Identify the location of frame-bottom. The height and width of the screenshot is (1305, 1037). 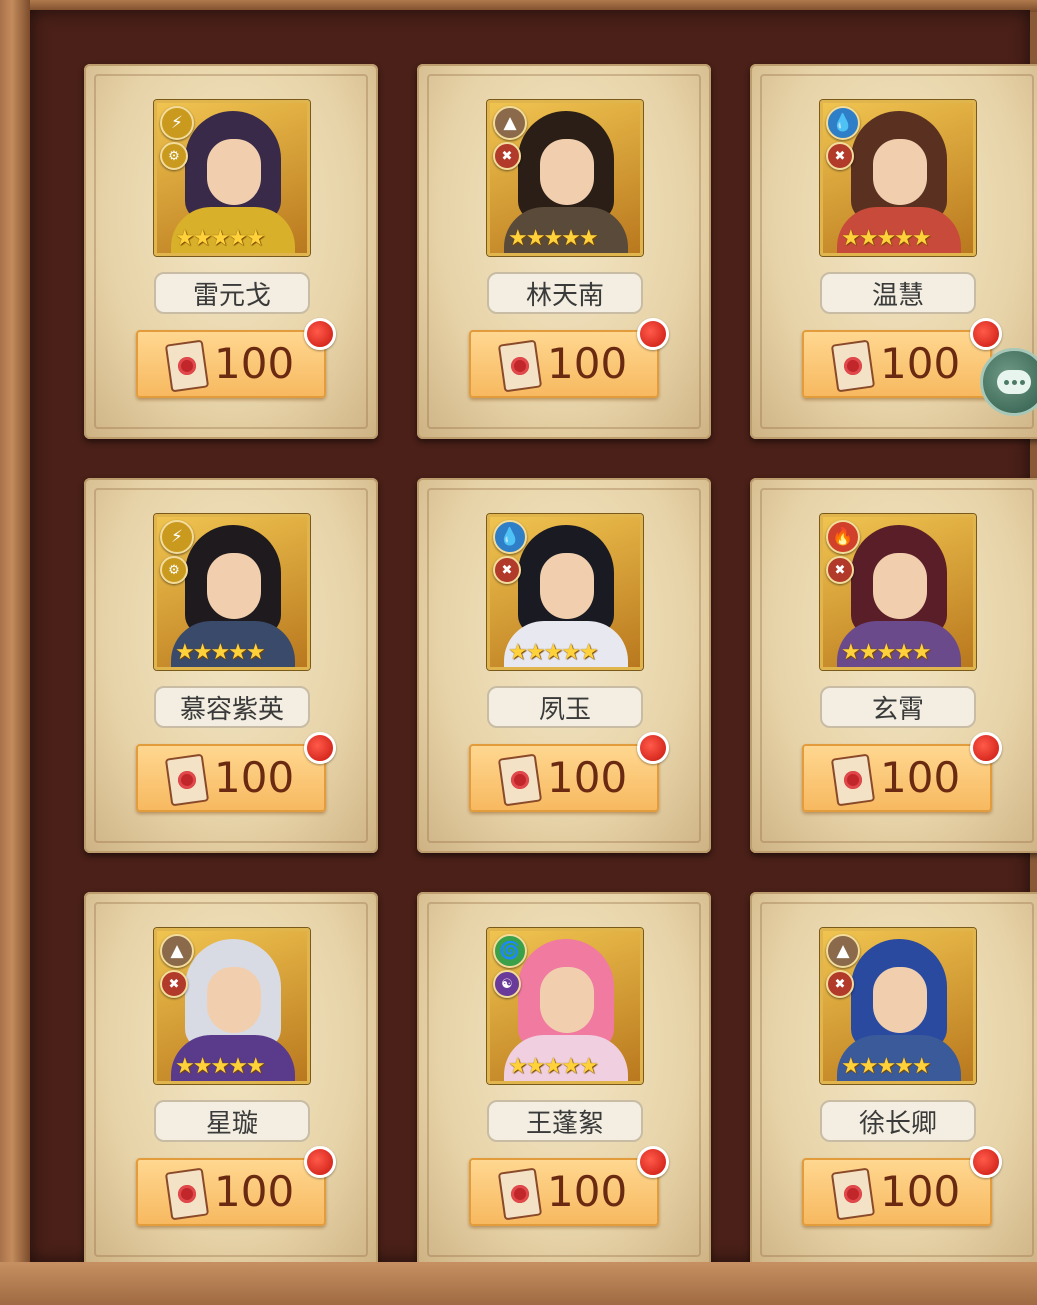
(518, 1283).